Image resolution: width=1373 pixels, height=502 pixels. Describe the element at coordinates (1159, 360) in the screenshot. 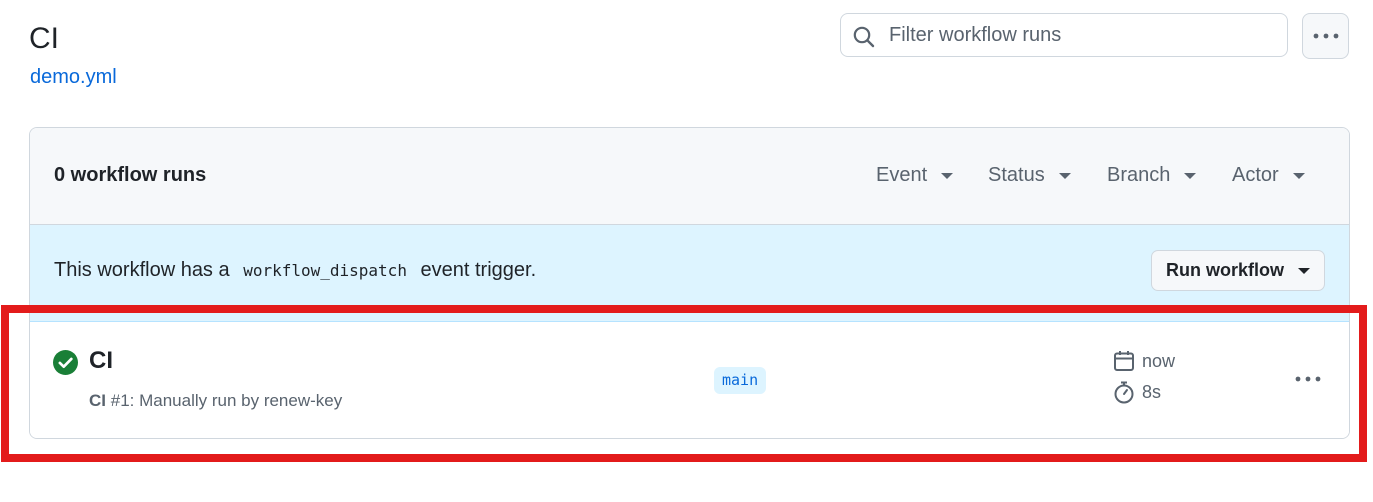

I see `run-time-text: now` at that location.